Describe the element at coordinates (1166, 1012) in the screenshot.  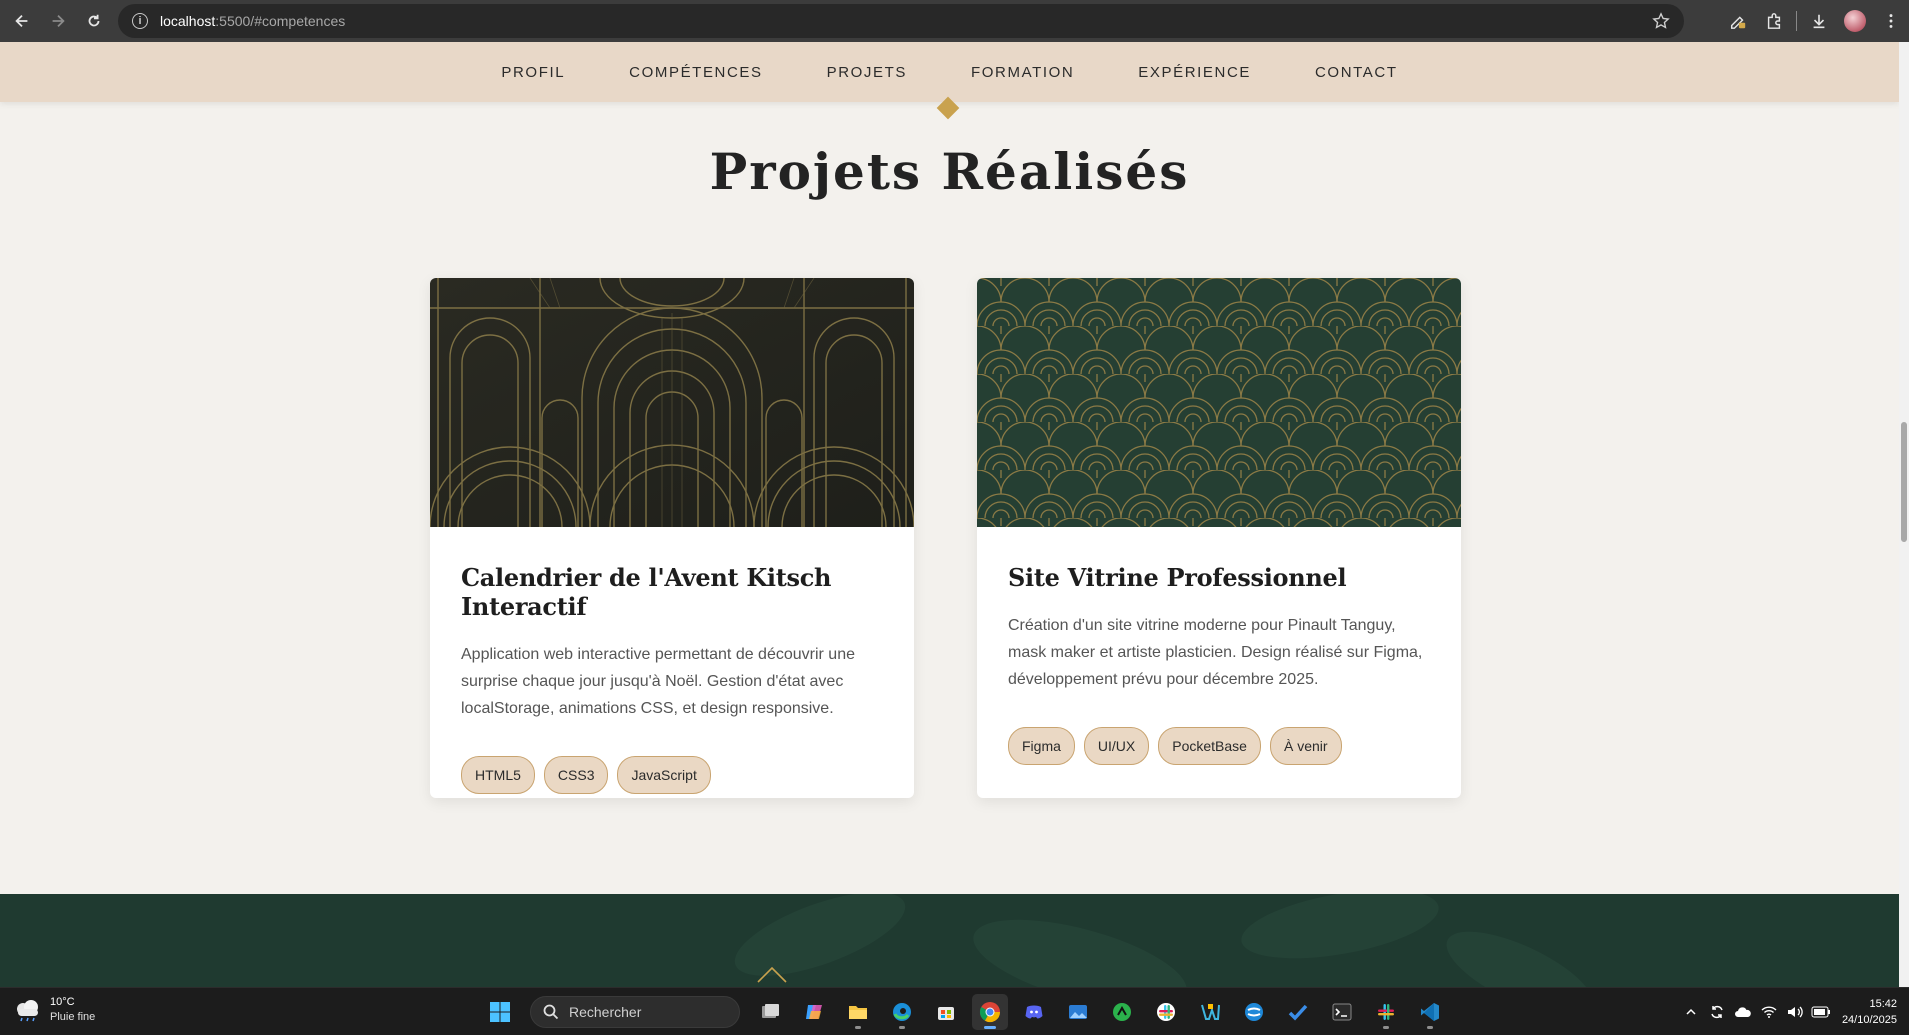
I see `slack-icon` at that location.